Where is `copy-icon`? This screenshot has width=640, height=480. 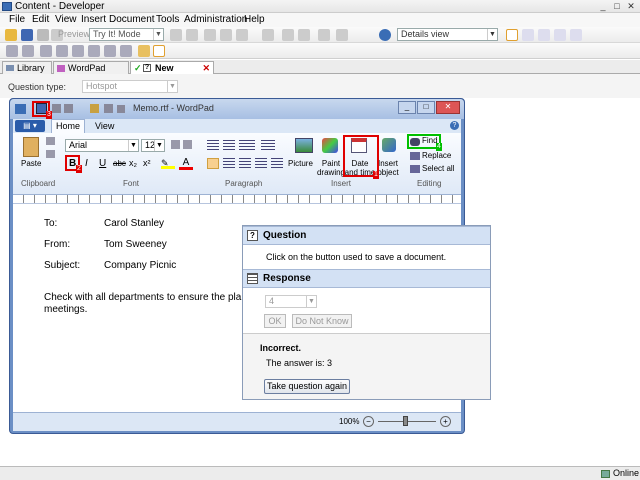 copy-icon is located at coordinates (50, 154).